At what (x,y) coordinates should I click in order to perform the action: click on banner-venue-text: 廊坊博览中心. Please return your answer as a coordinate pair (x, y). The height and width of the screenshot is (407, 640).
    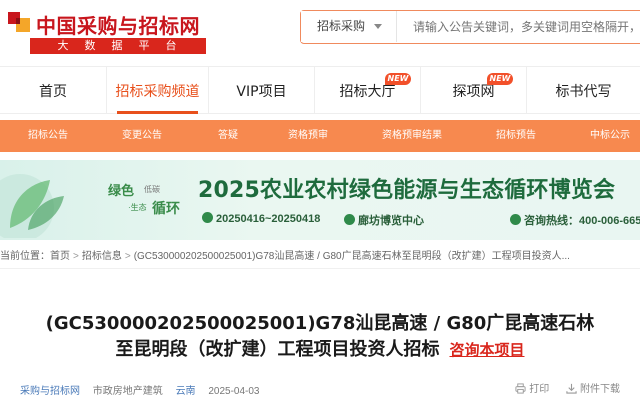
    Looking at the image, I should click on (391, 221).